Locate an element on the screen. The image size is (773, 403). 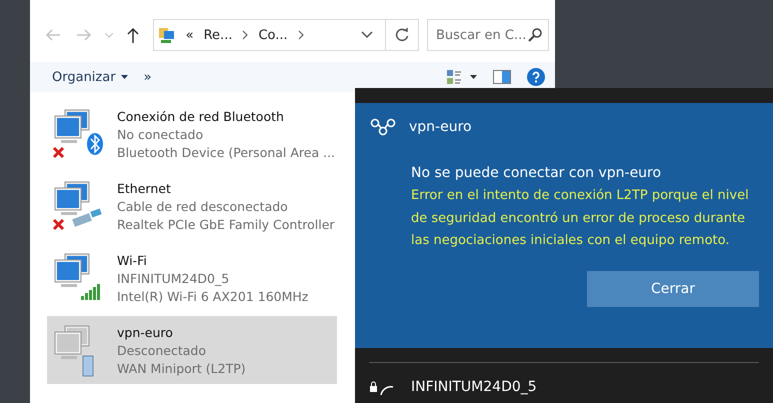
connection-item: vpn-euro Desconectado WAN Miniport (L2TP) is located at coordinates (192, 350).